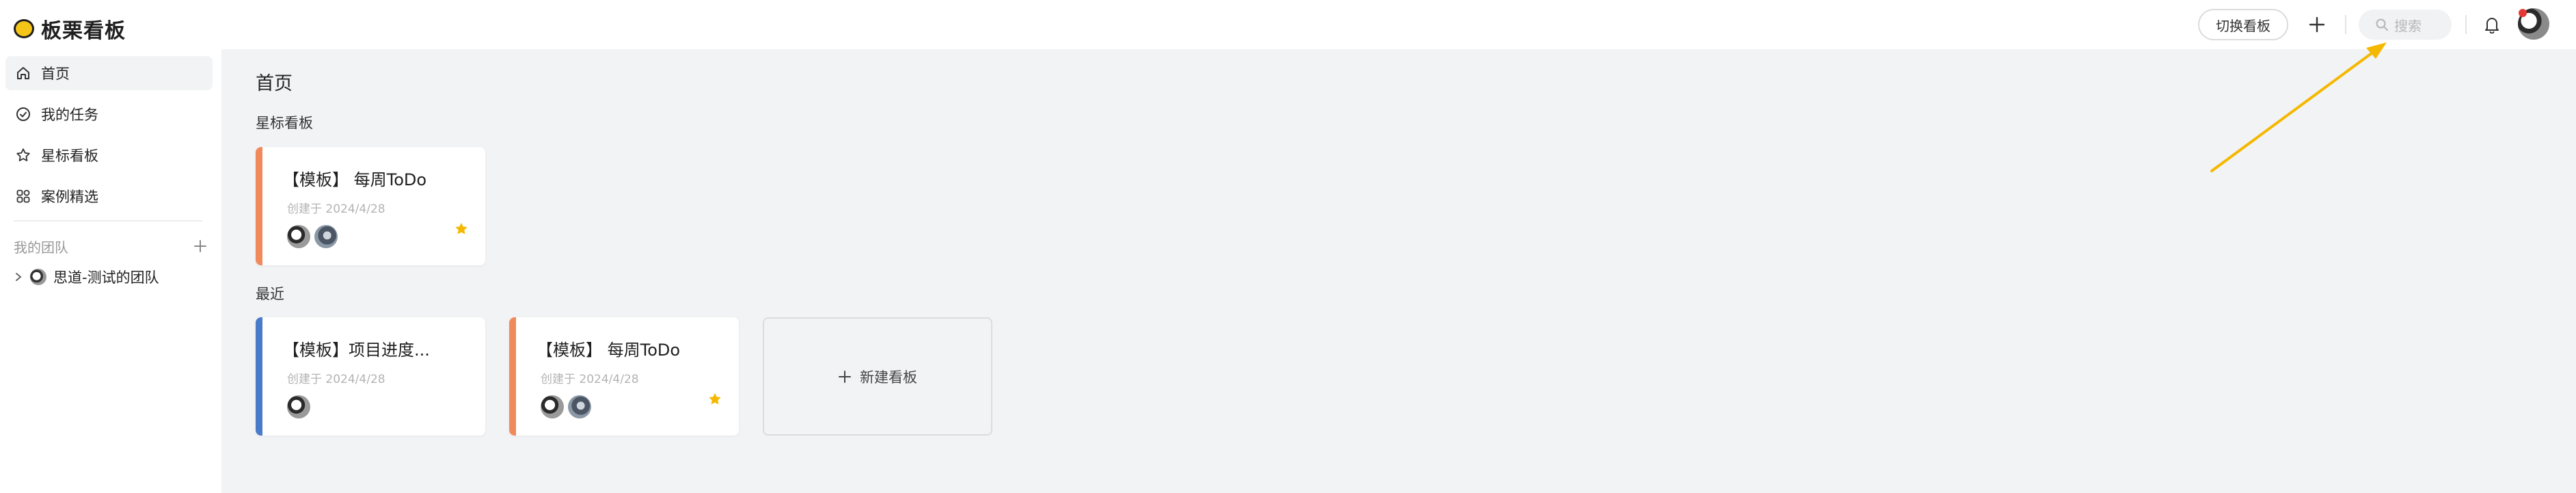 Image resolution: width=2576 pixels, height=493 pixels. Describe the element at coordinates (69, 197) in the screenshot. I see `sidebar-item-label: 案例精选` at that location.